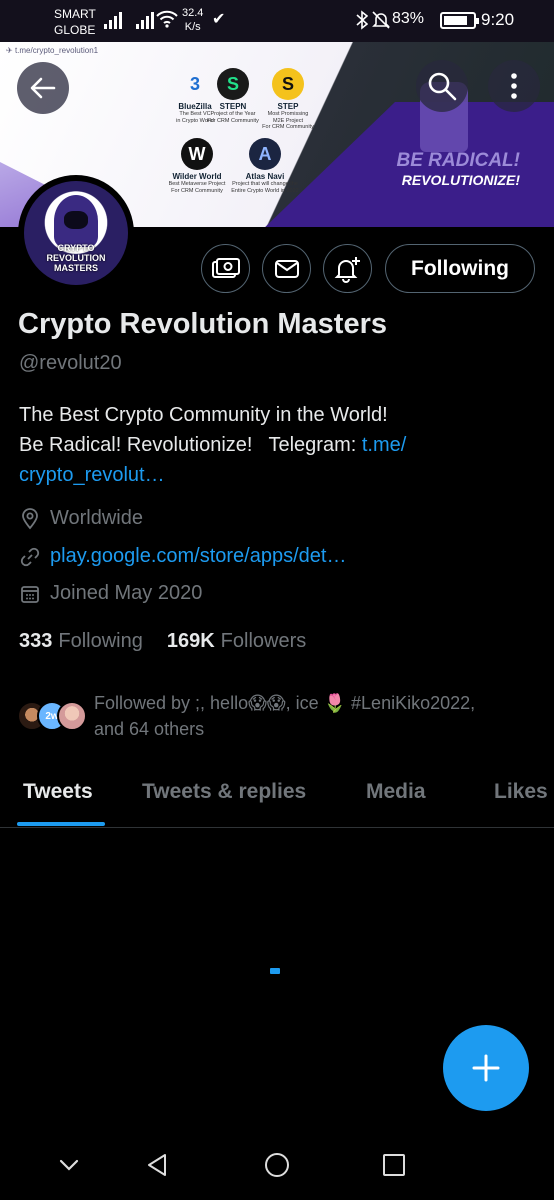 The width and height of the screenshot is (554, 1200). What do you see at coordinates (288, 127) in the screenshot?
I see `tile-sub: For CRM Community` at bounding box center [288, 127].